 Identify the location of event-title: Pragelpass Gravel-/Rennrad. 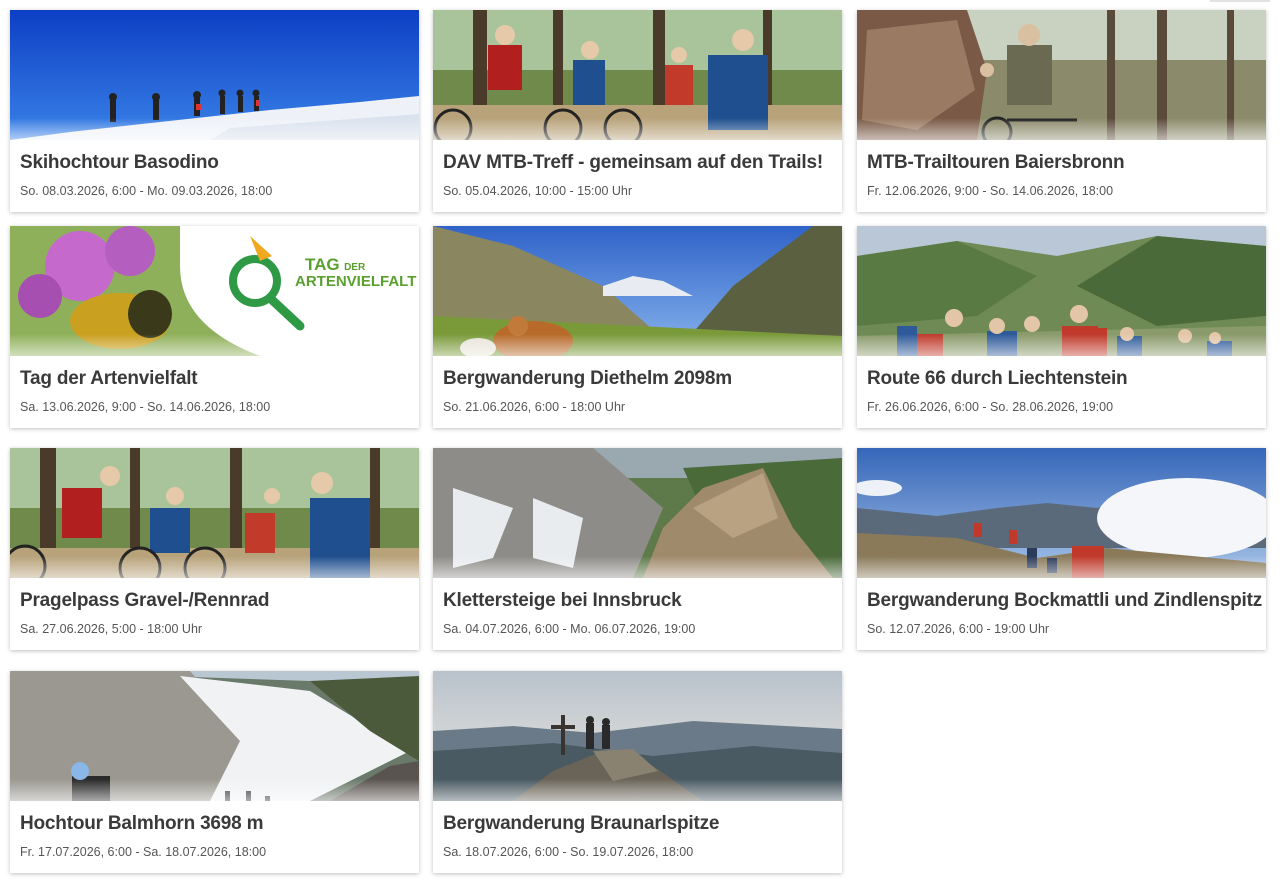
(144, 601).